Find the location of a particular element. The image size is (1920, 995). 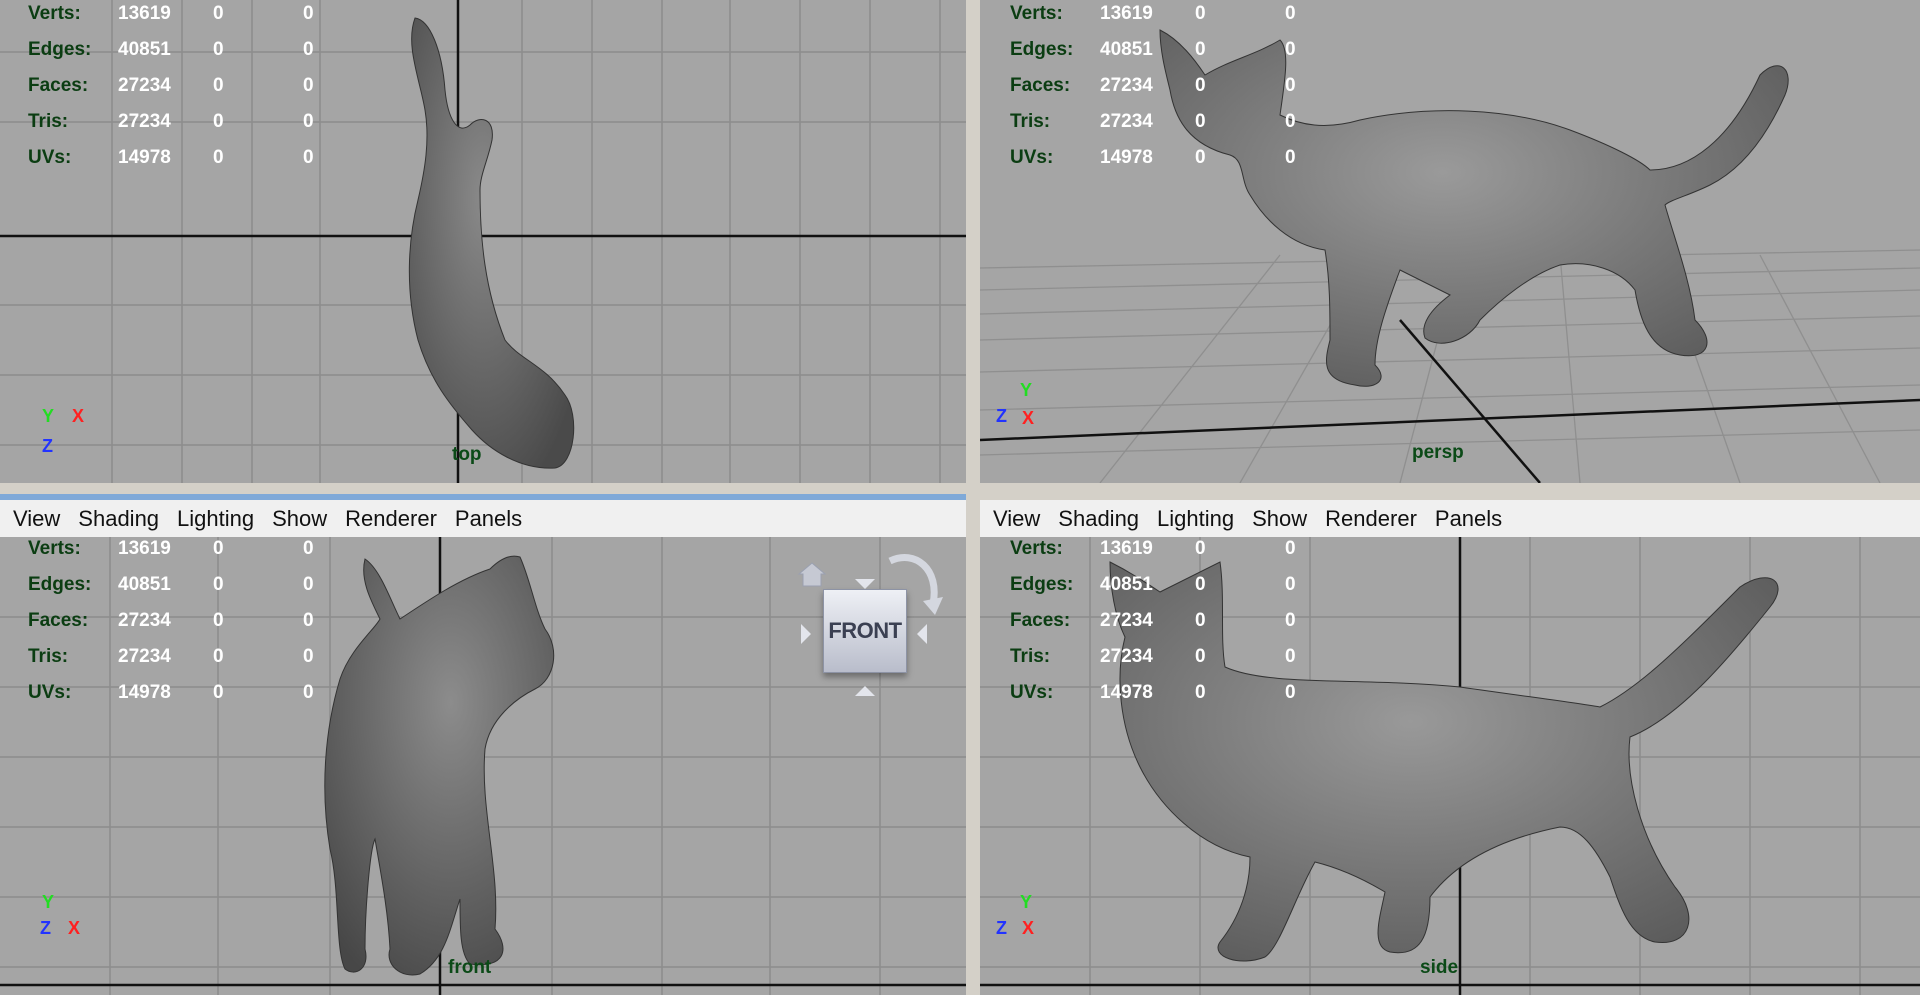

camera-label-persp: persp is located at coordinates (1438, 452).